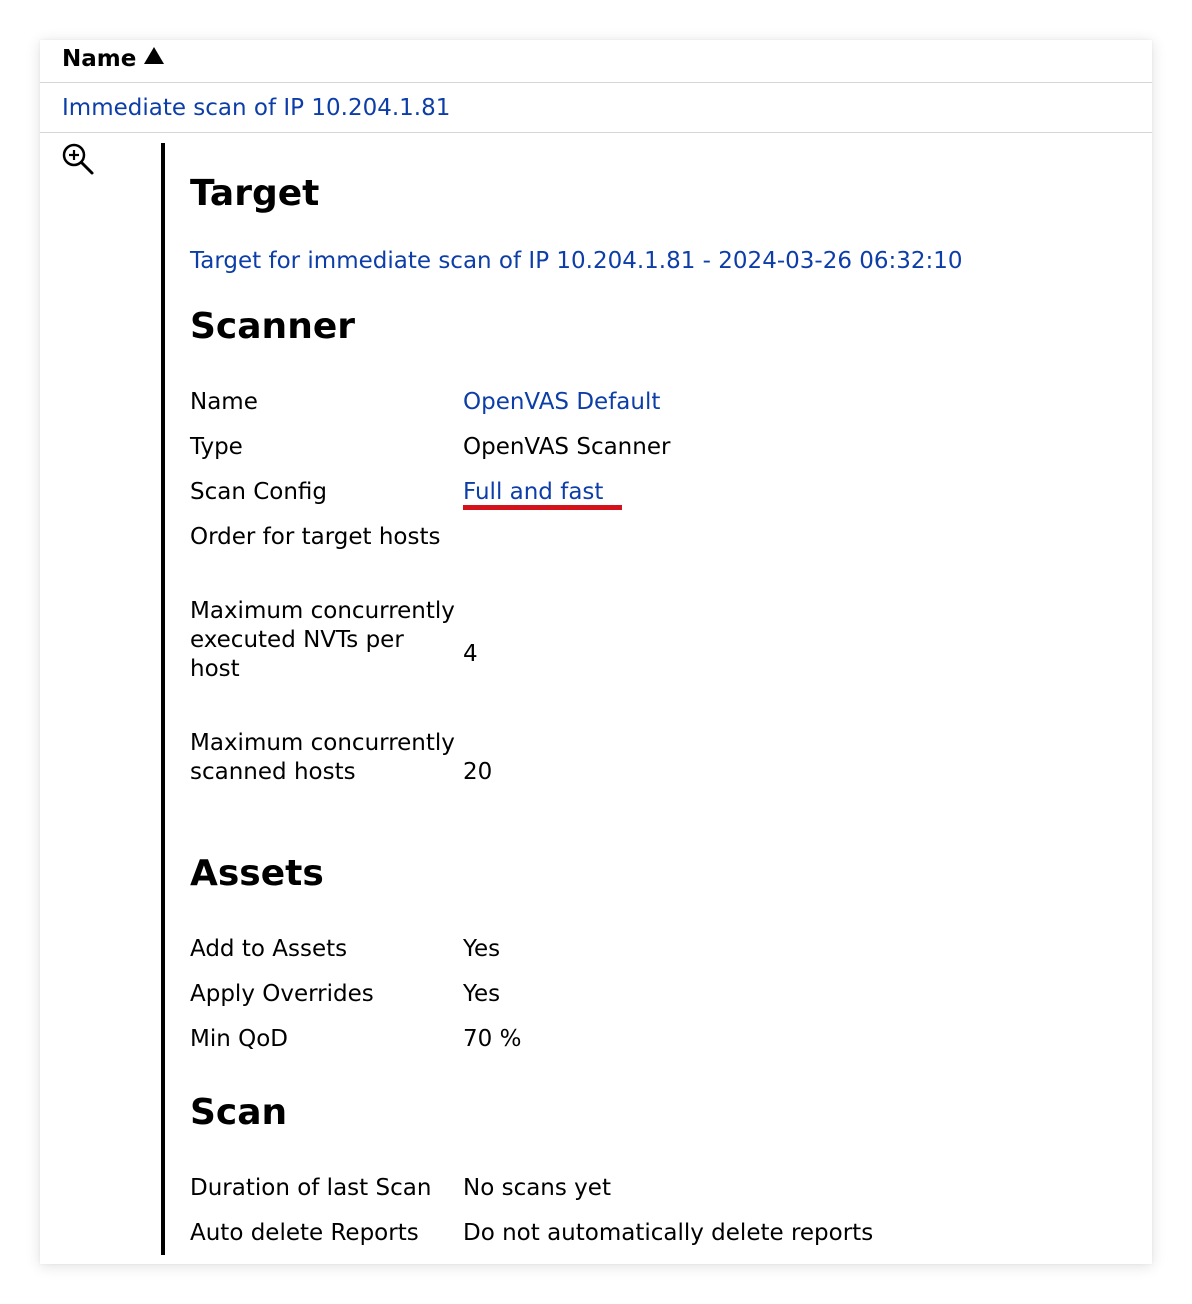 The width and height of the screenshot is (1192, 1304). I want to click on max-hosts-label: Maximum concurrently scanned hosts, so click(322, 757).